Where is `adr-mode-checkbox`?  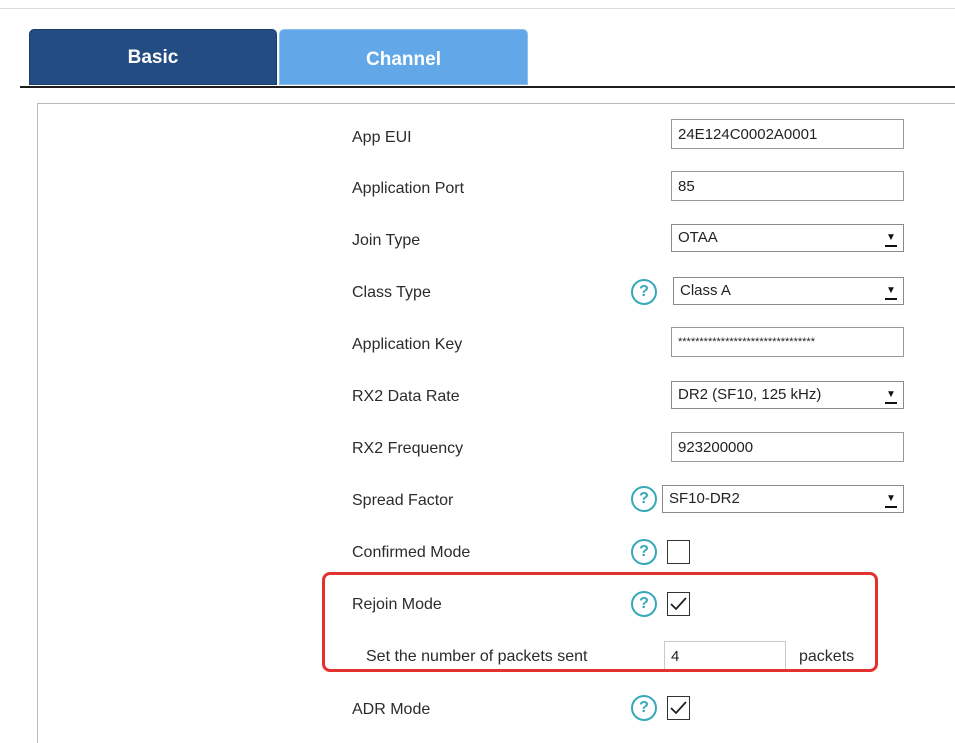 adr-mode-checkbox is located at coordinates (678, 708).